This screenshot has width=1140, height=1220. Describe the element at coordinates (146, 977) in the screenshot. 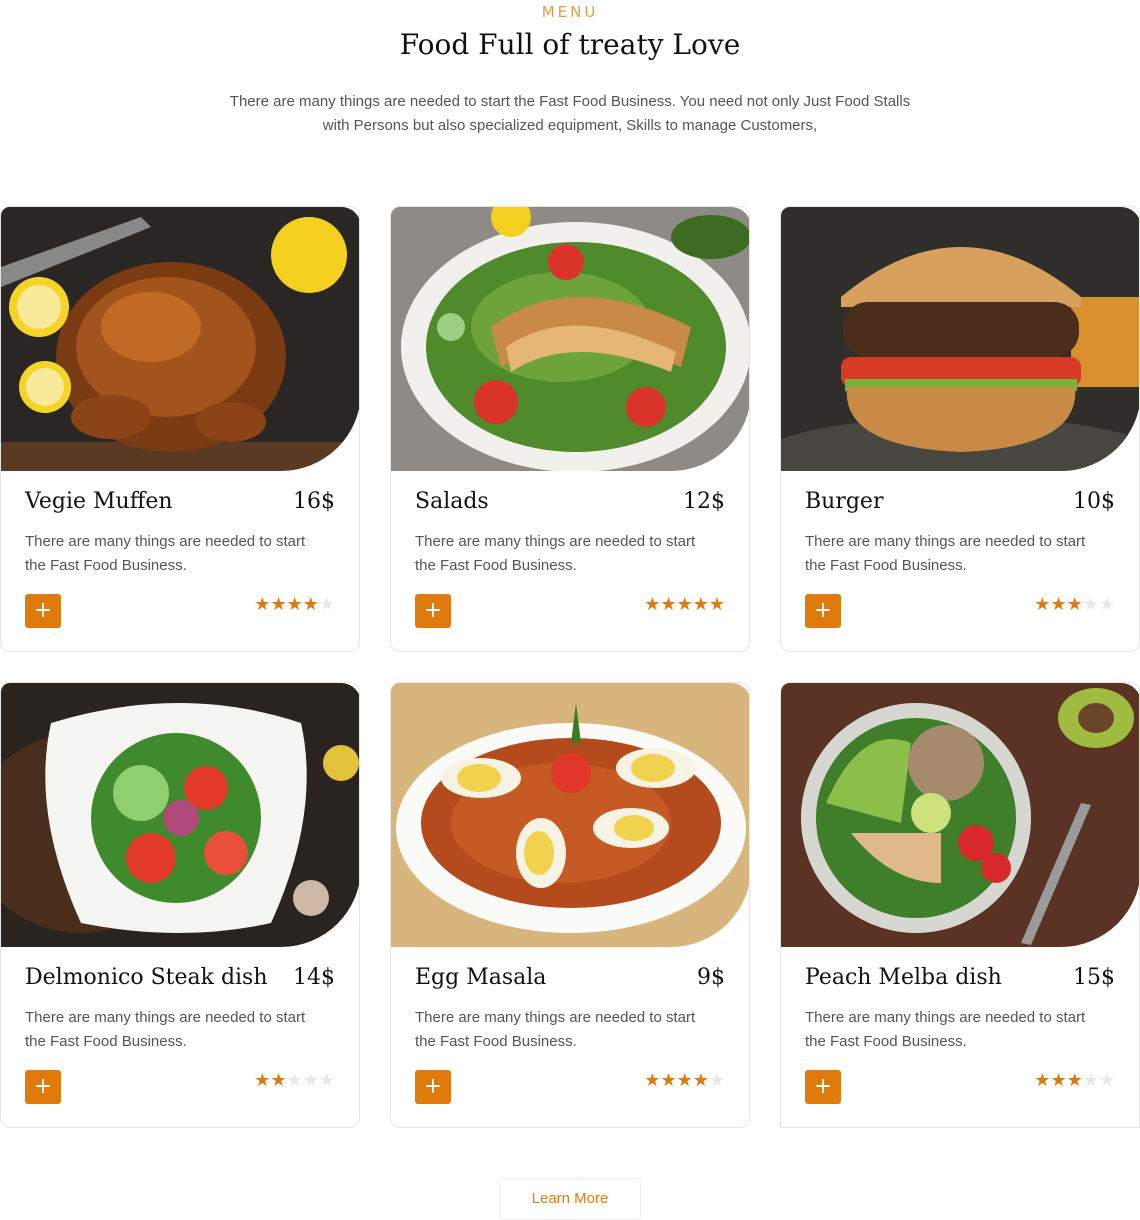

I see `item-name: Delmonico Steak dish` at that location.